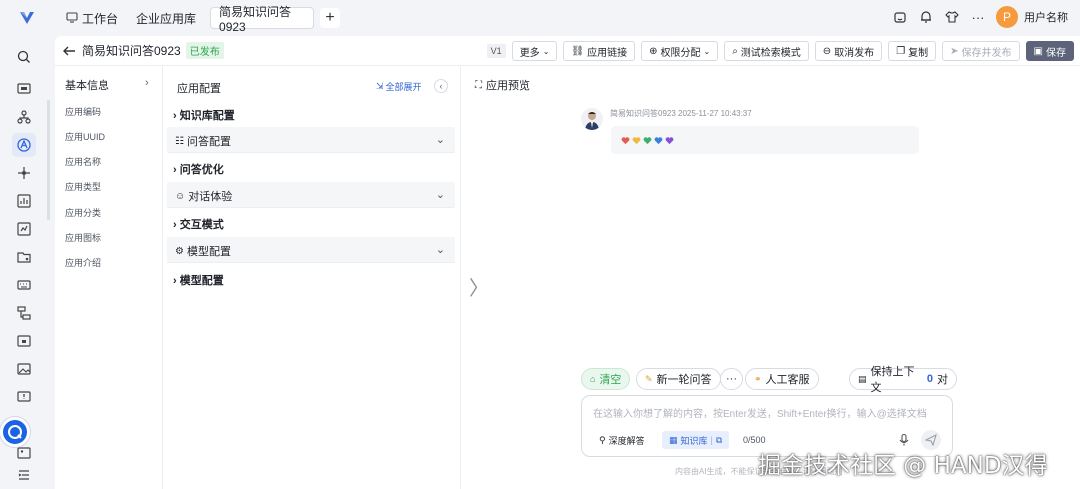 Image resolution: width=1080 pixels, height=489 pixels. Describe the element at coordinates (83, 212) in the screenshot. I see `list-item: 应用分类` at that location.